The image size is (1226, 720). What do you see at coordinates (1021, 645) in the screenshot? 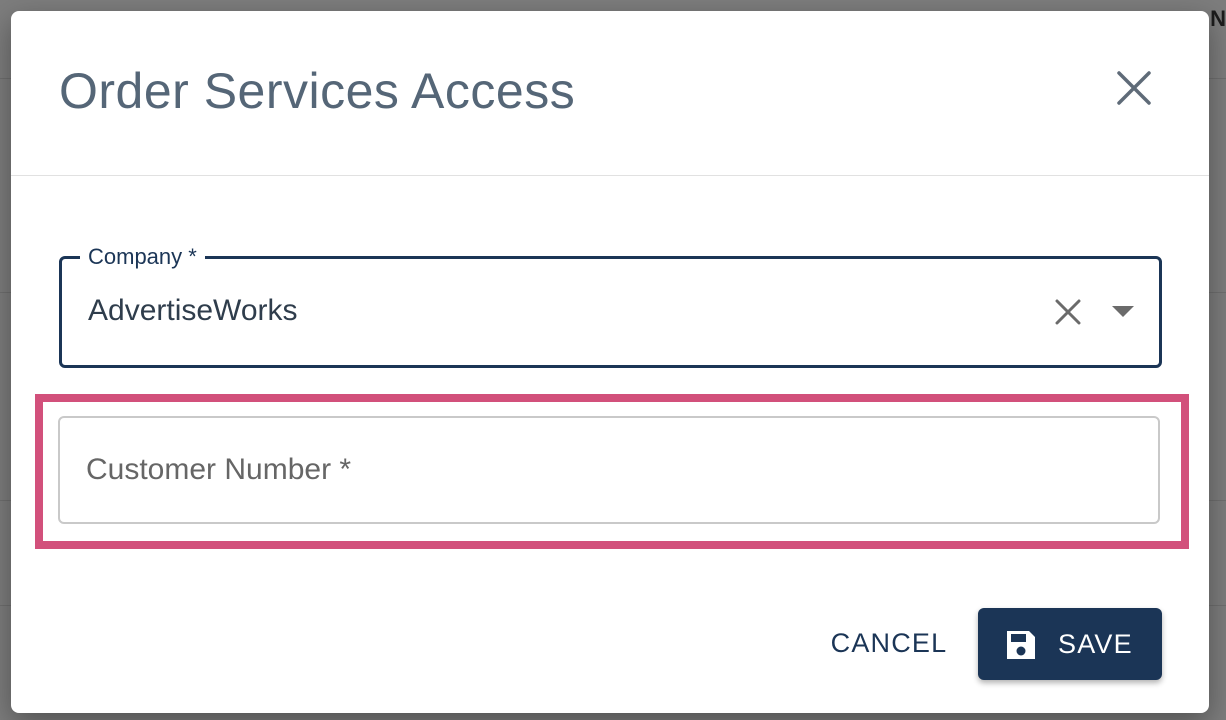
I see `floppy-disk-icon` at bounding box center [1021, 645].